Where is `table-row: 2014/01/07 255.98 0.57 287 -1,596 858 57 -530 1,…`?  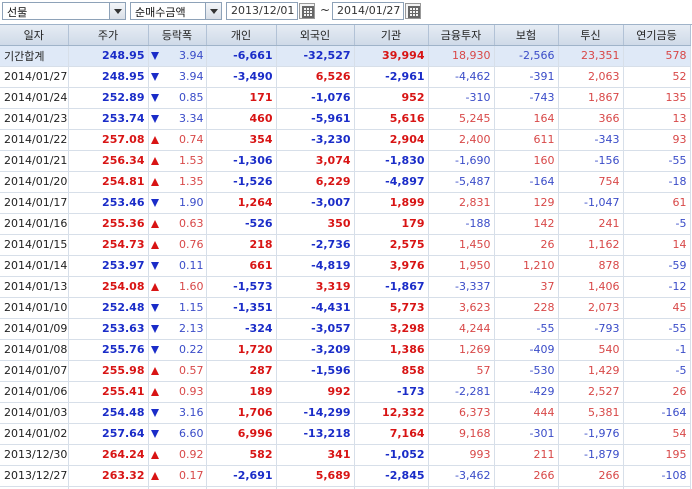
table-row: 2014/01/07 255.98 0.57 287 -1,596 858 57 -530 1,… is located at coordinates (345, 371).